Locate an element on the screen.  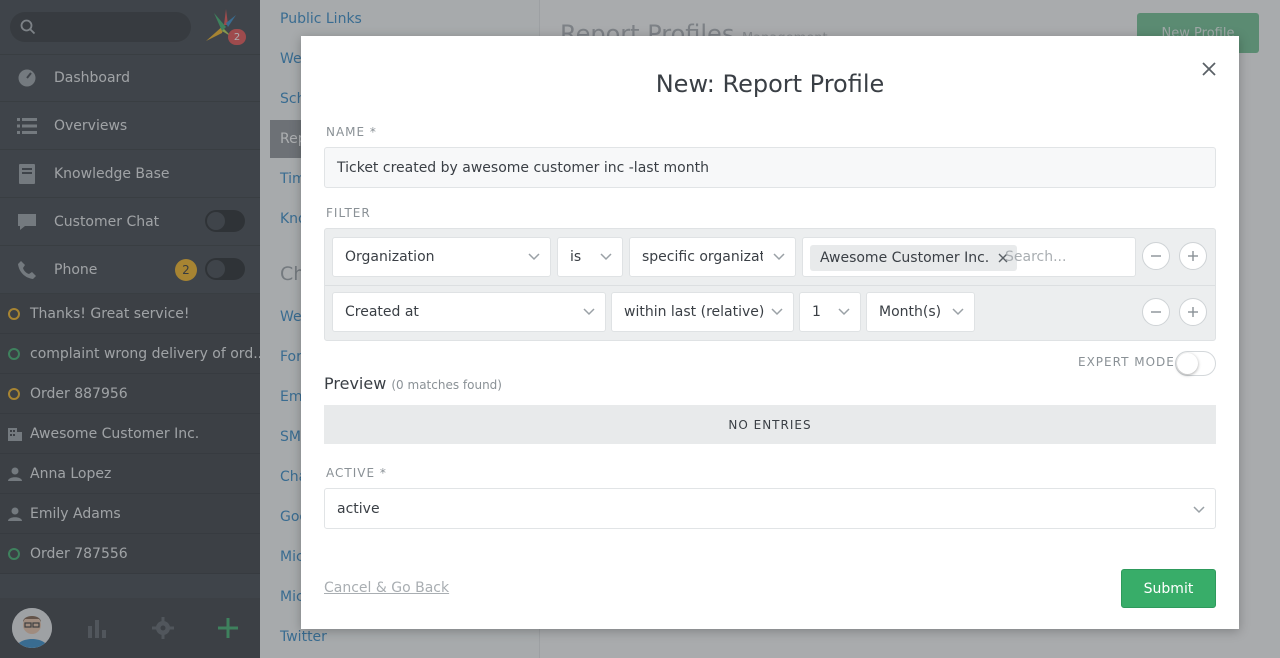
divider is located at coordinates (770, 285).